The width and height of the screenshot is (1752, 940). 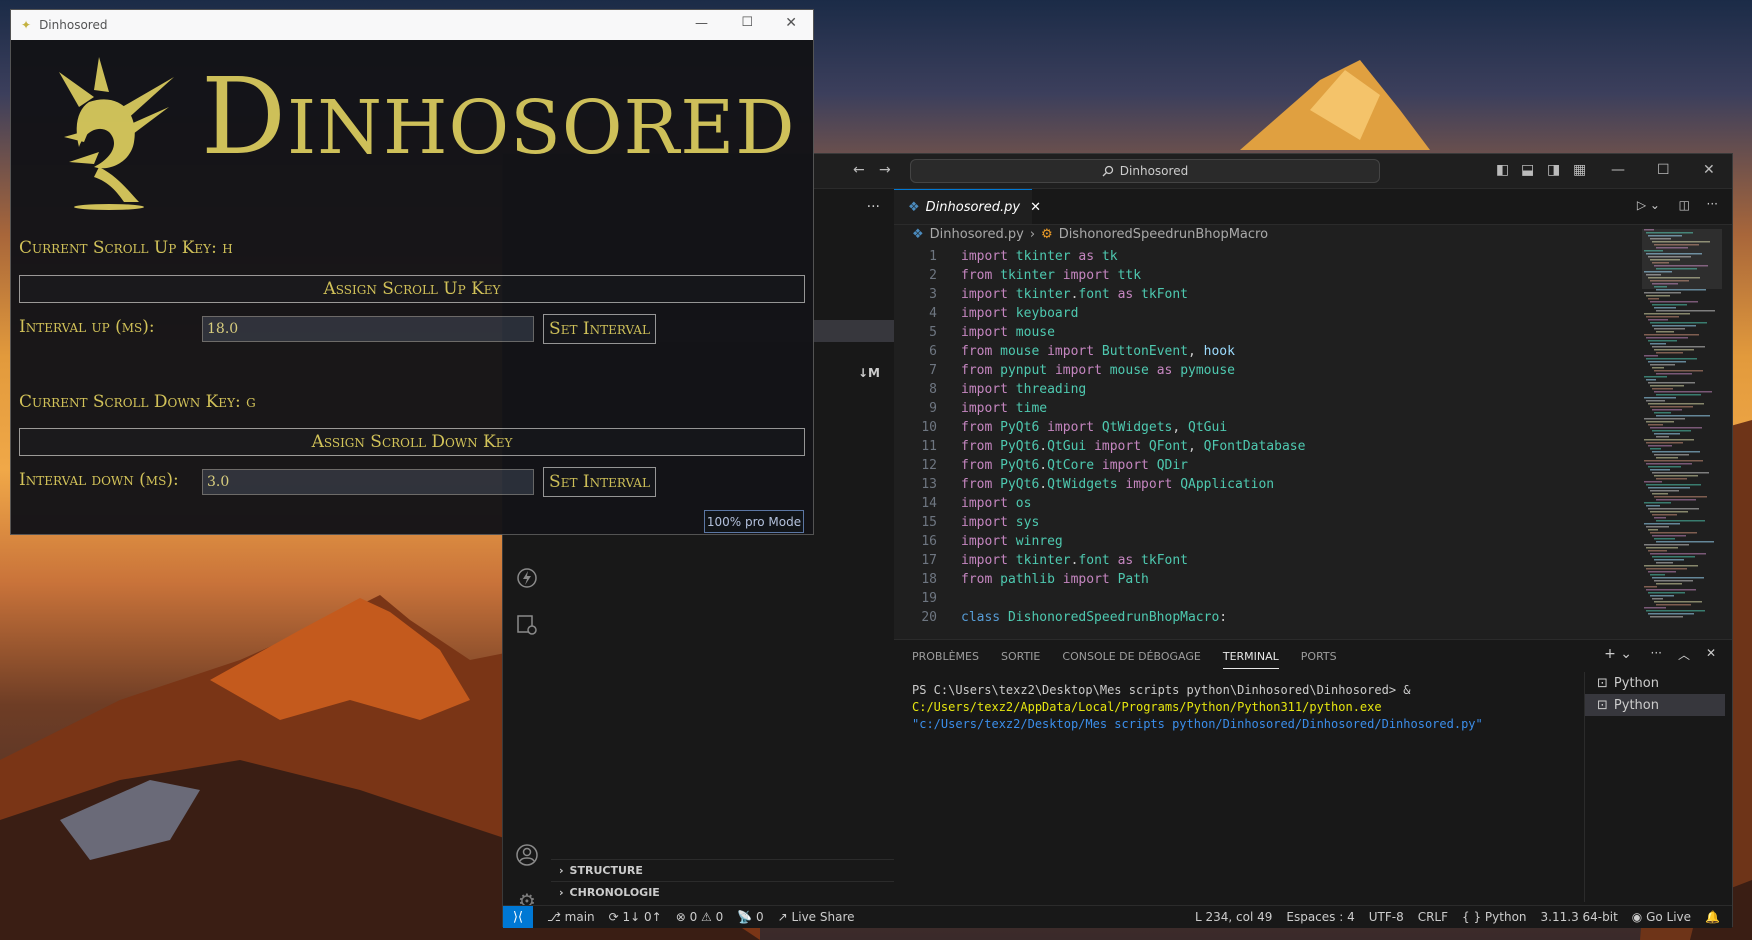 I want to click on branch-status: ⎇ main, so click(x=571, y=917).